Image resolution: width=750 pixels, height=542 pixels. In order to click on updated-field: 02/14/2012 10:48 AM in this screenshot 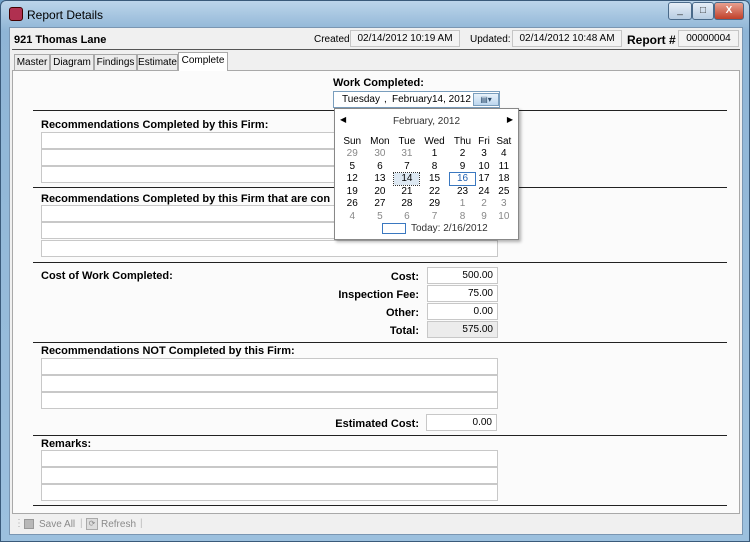, I will do `click(567, 38)`.